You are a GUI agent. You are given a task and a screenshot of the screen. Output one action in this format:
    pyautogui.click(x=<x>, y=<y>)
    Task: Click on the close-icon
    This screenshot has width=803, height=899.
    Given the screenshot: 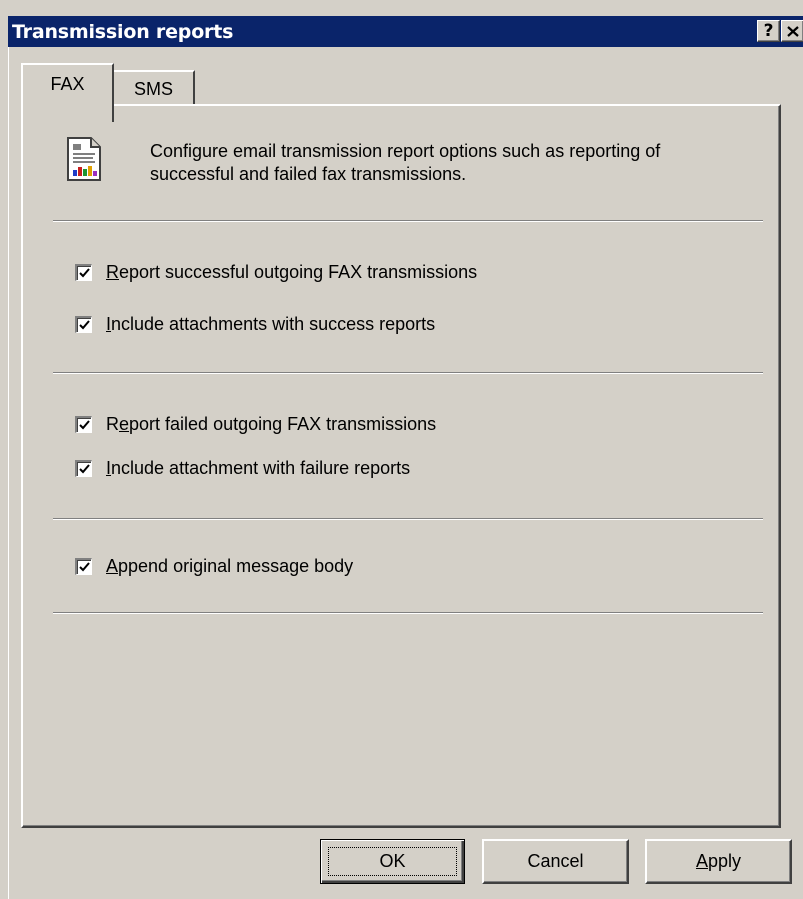 What is the action you would take?
    pyautogui.click(x=792, y=31)
    